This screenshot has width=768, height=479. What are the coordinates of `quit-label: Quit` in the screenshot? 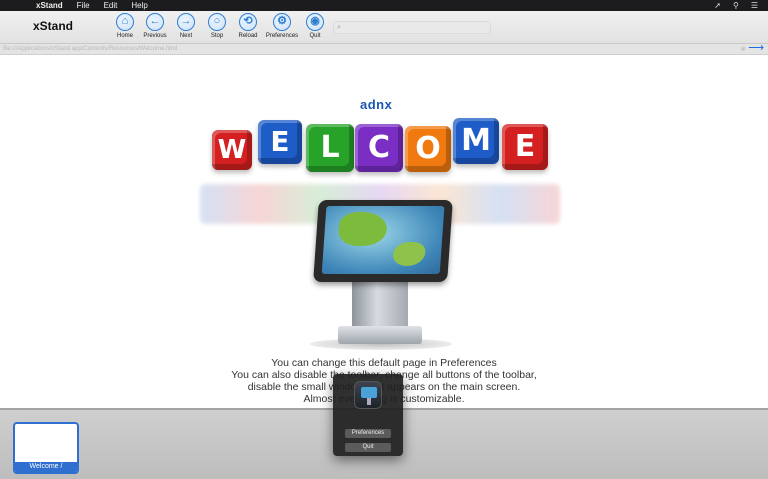 It's located at (315, 36).